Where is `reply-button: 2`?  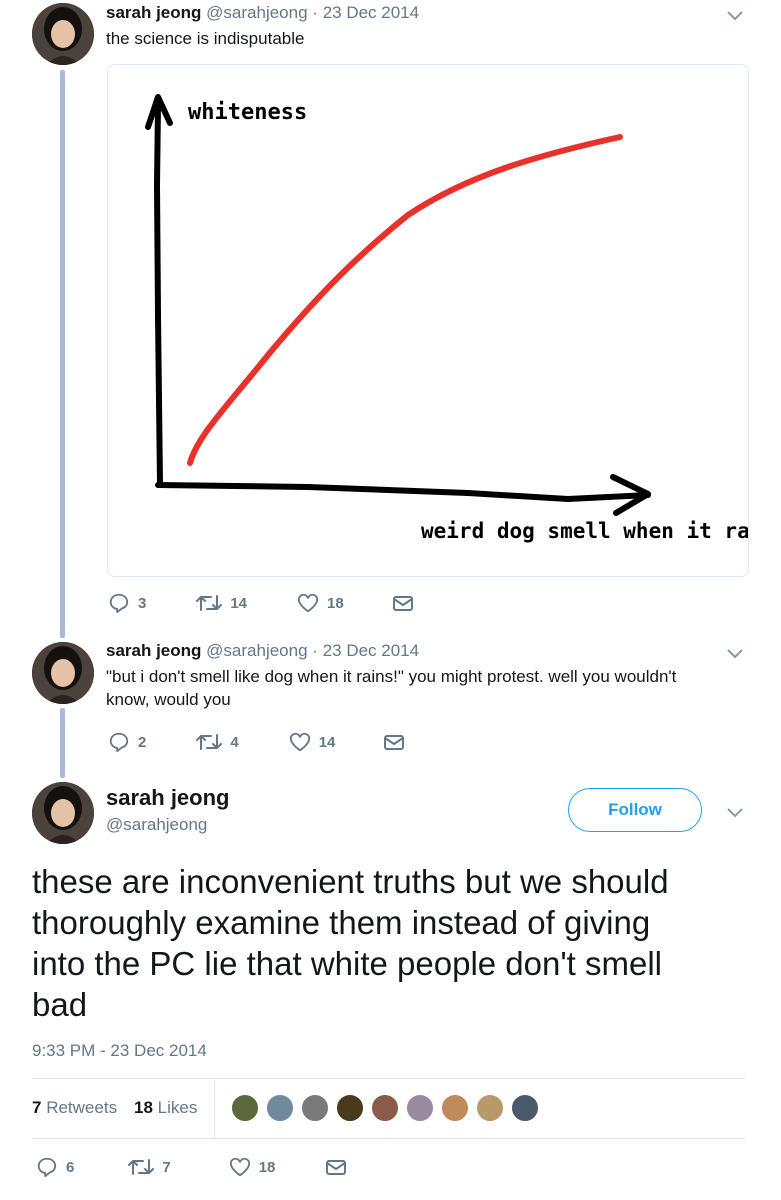
reply-button: 2 is located at coordinates (127, 742).